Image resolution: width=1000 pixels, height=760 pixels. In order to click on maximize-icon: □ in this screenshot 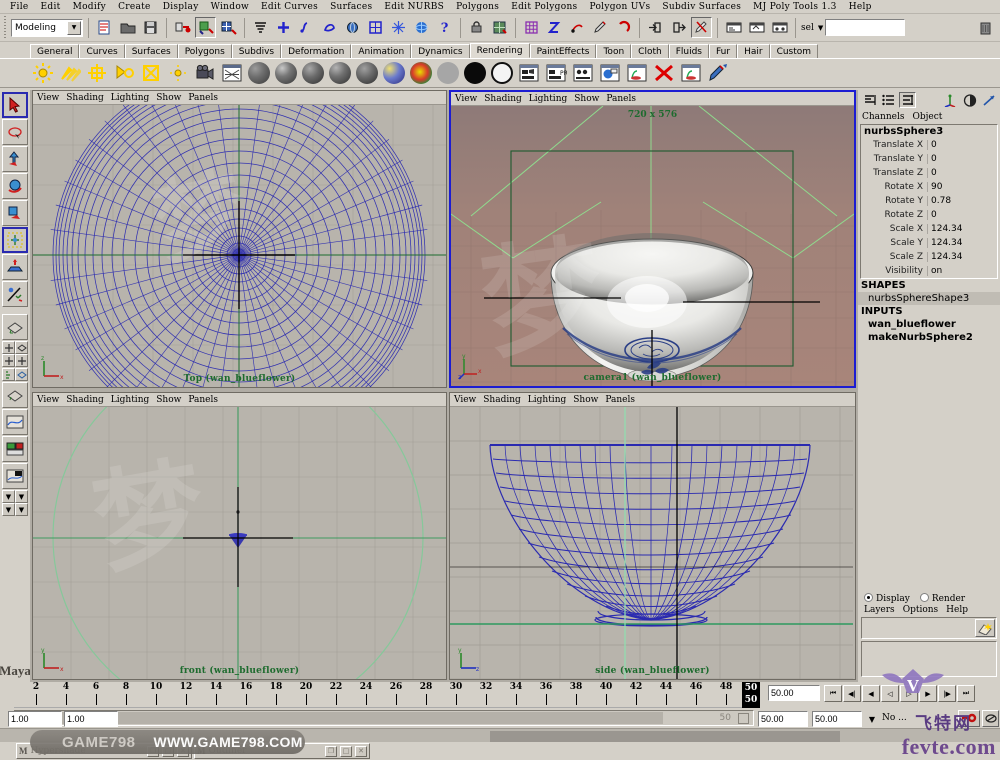, I will do `click(346, 751)`.